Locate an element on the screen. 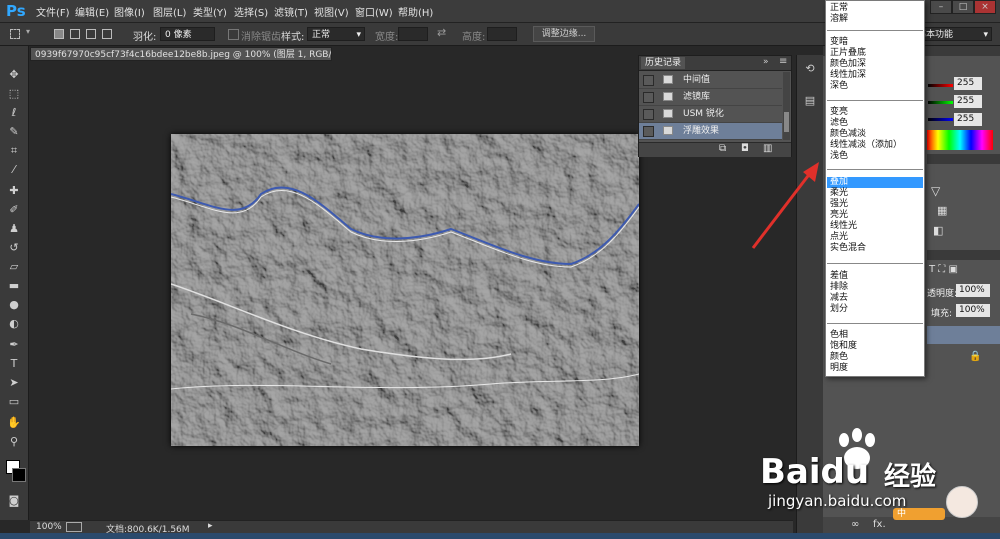 The height and width of the screenshot is (539, 1000). hand-tool-icon: ✋ is located at coordinates (14, 423).